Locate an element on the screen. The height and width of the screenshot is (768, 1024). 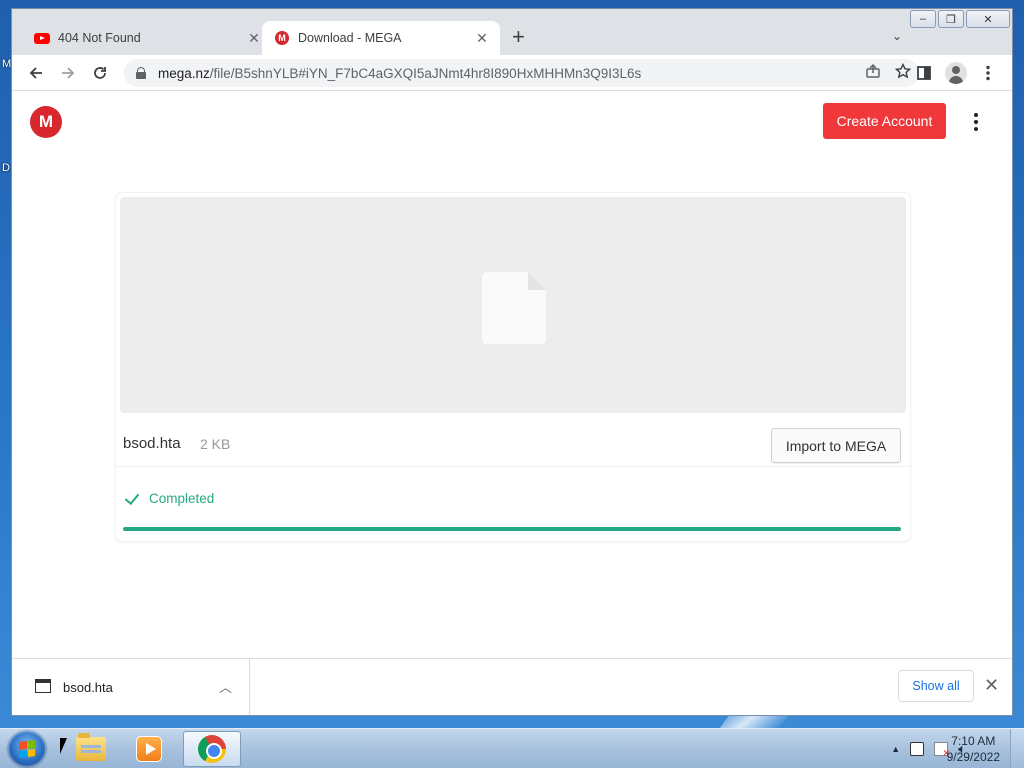
tab-download-mega: M Download - MEGA ✕ is located at coordinates (381, 38).